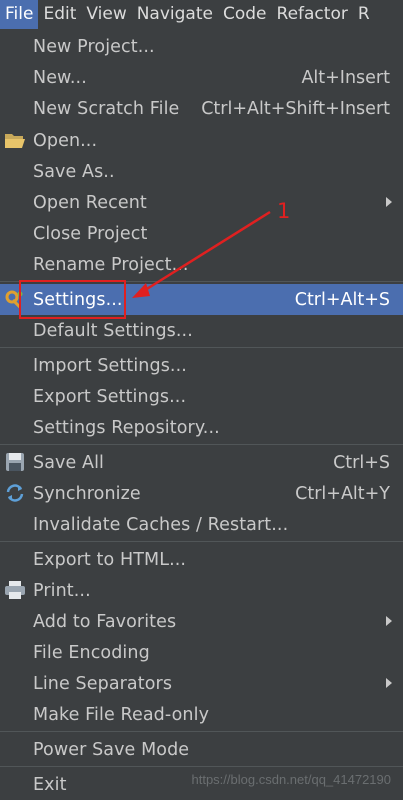 The image size is (403, 800). Describe the element at coordinates (50, 784) in the screenshot. I see `menu-item-label: Exit` at that location.